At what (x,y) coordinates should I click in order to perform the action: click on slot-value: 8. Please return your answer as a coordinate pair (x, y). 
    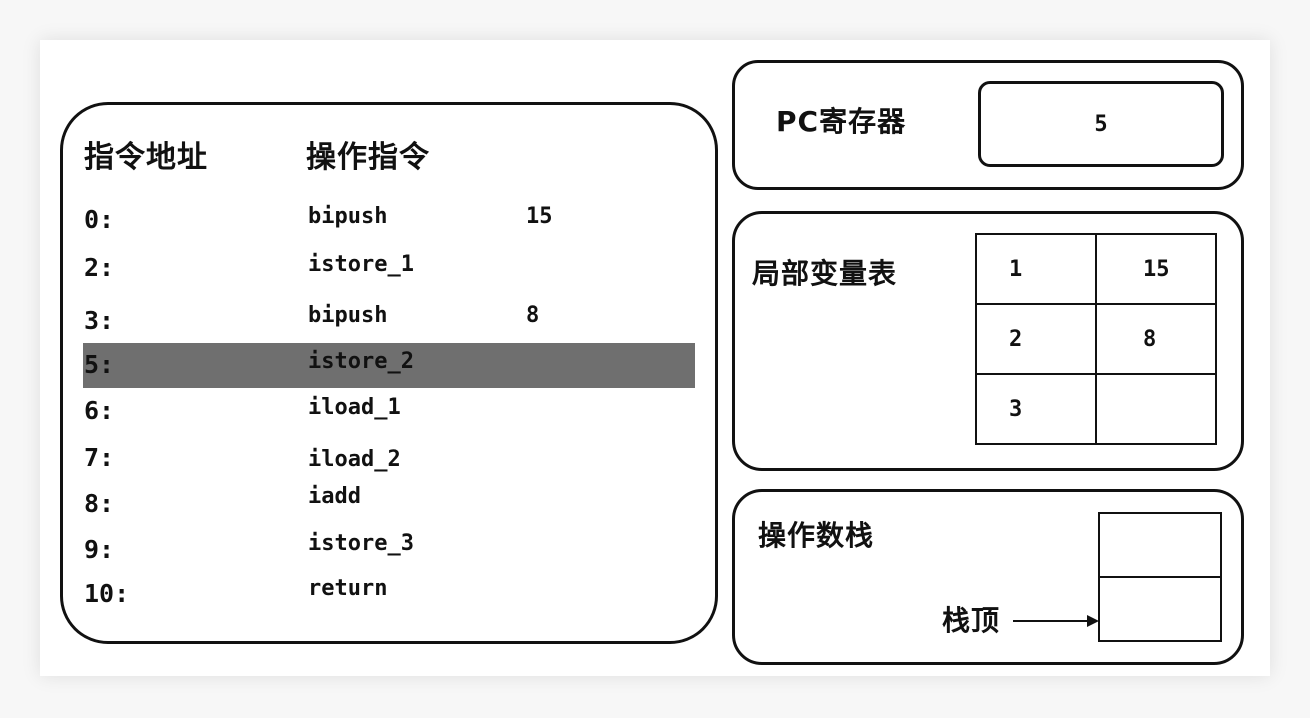
    Looking at the image, I should click on (1156, 339).